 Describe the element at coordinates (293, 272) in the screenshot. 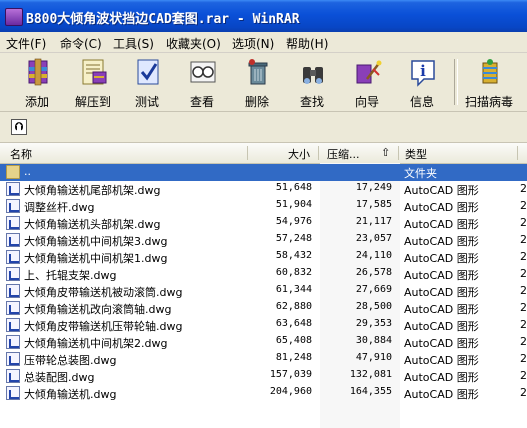

I see `file-size: 60,832` at that location.